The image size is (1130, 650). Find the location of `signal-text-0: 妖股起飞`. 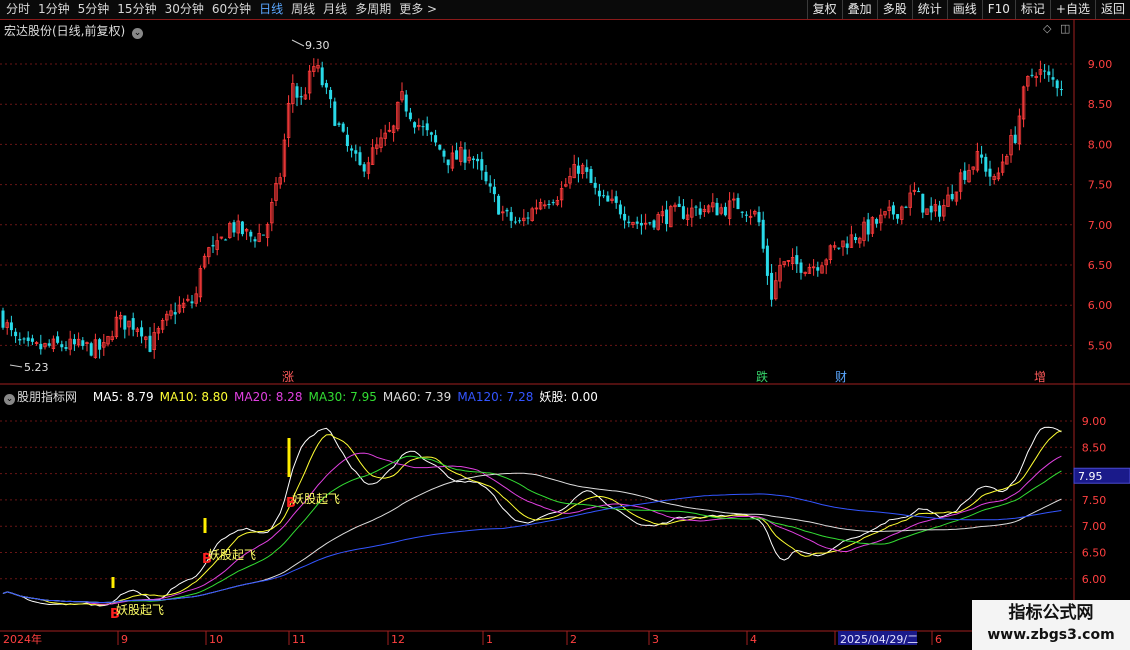

signal-text-0: 妖股起飞 is located at coordinates (140, 610).